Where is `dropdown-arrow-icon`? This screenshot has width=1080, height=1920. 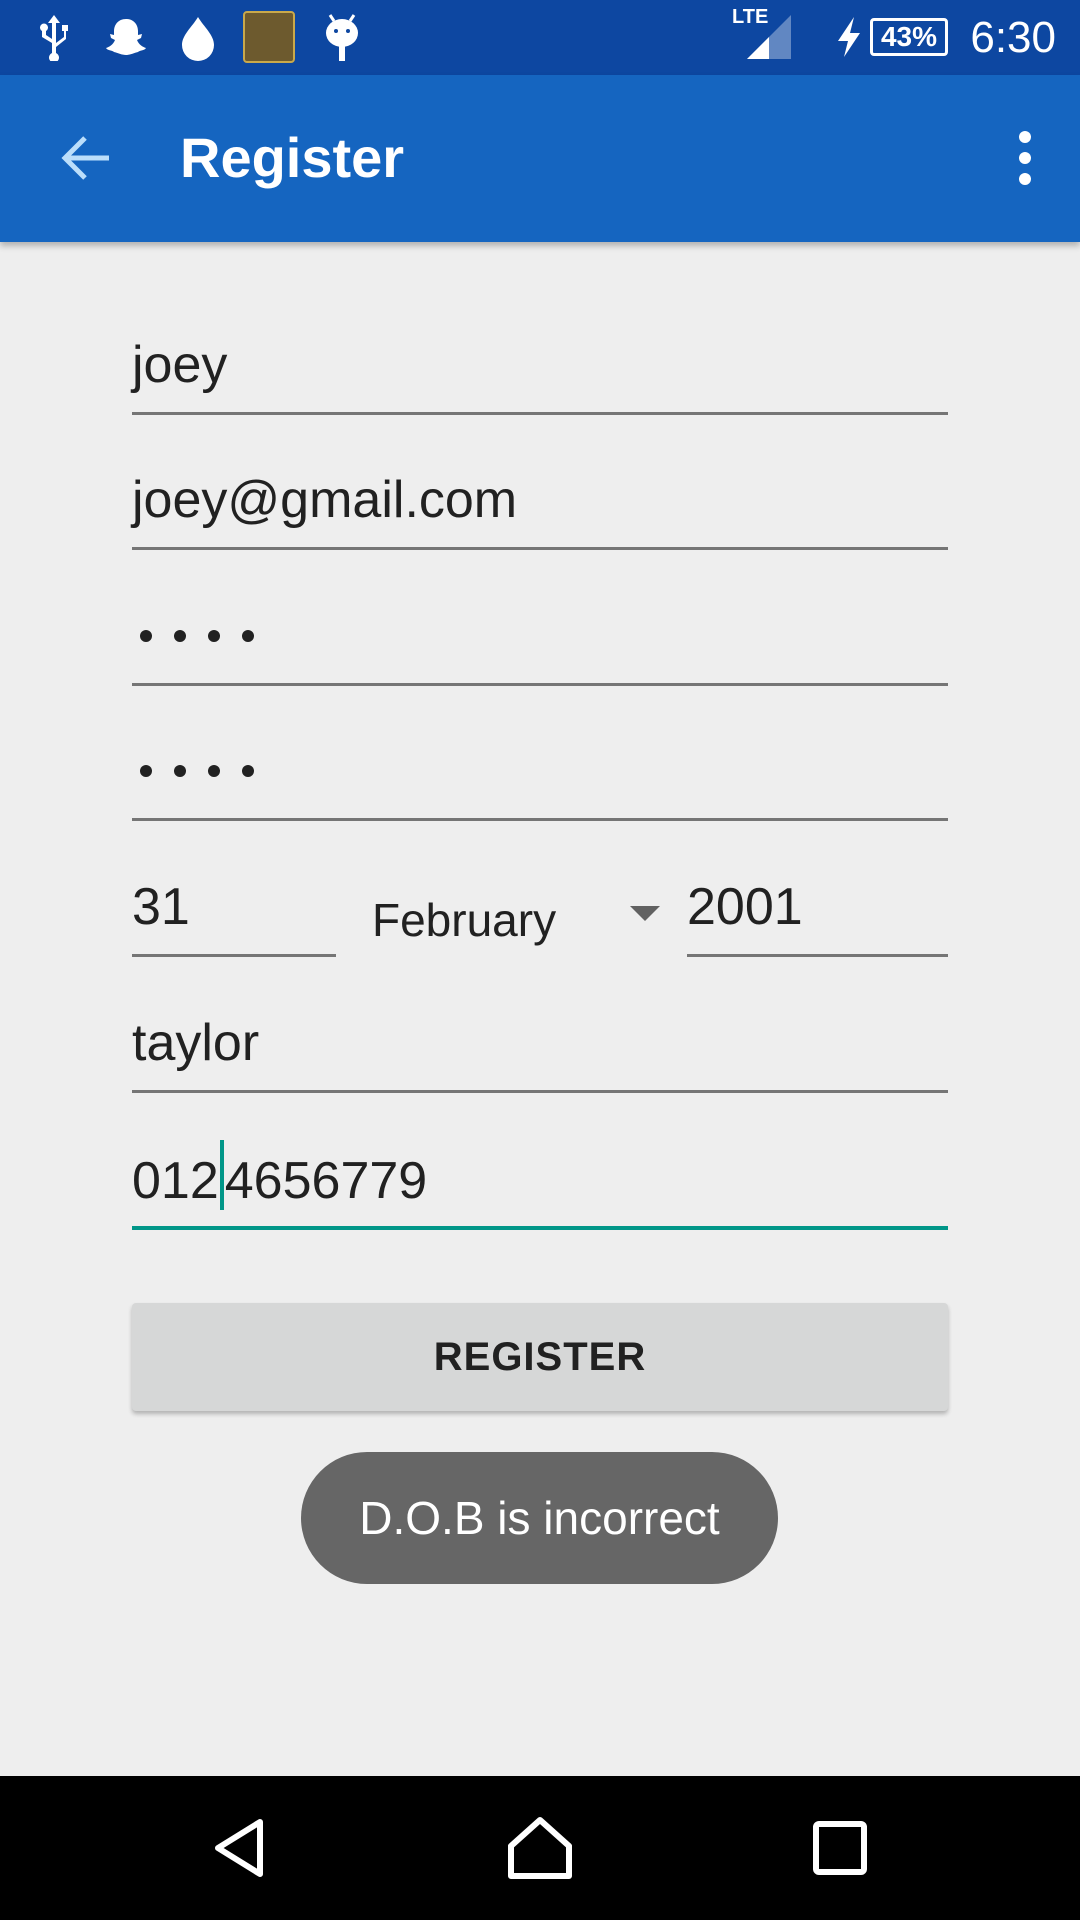
dropdown-arrow-icon is located at coordinates (645, 913).